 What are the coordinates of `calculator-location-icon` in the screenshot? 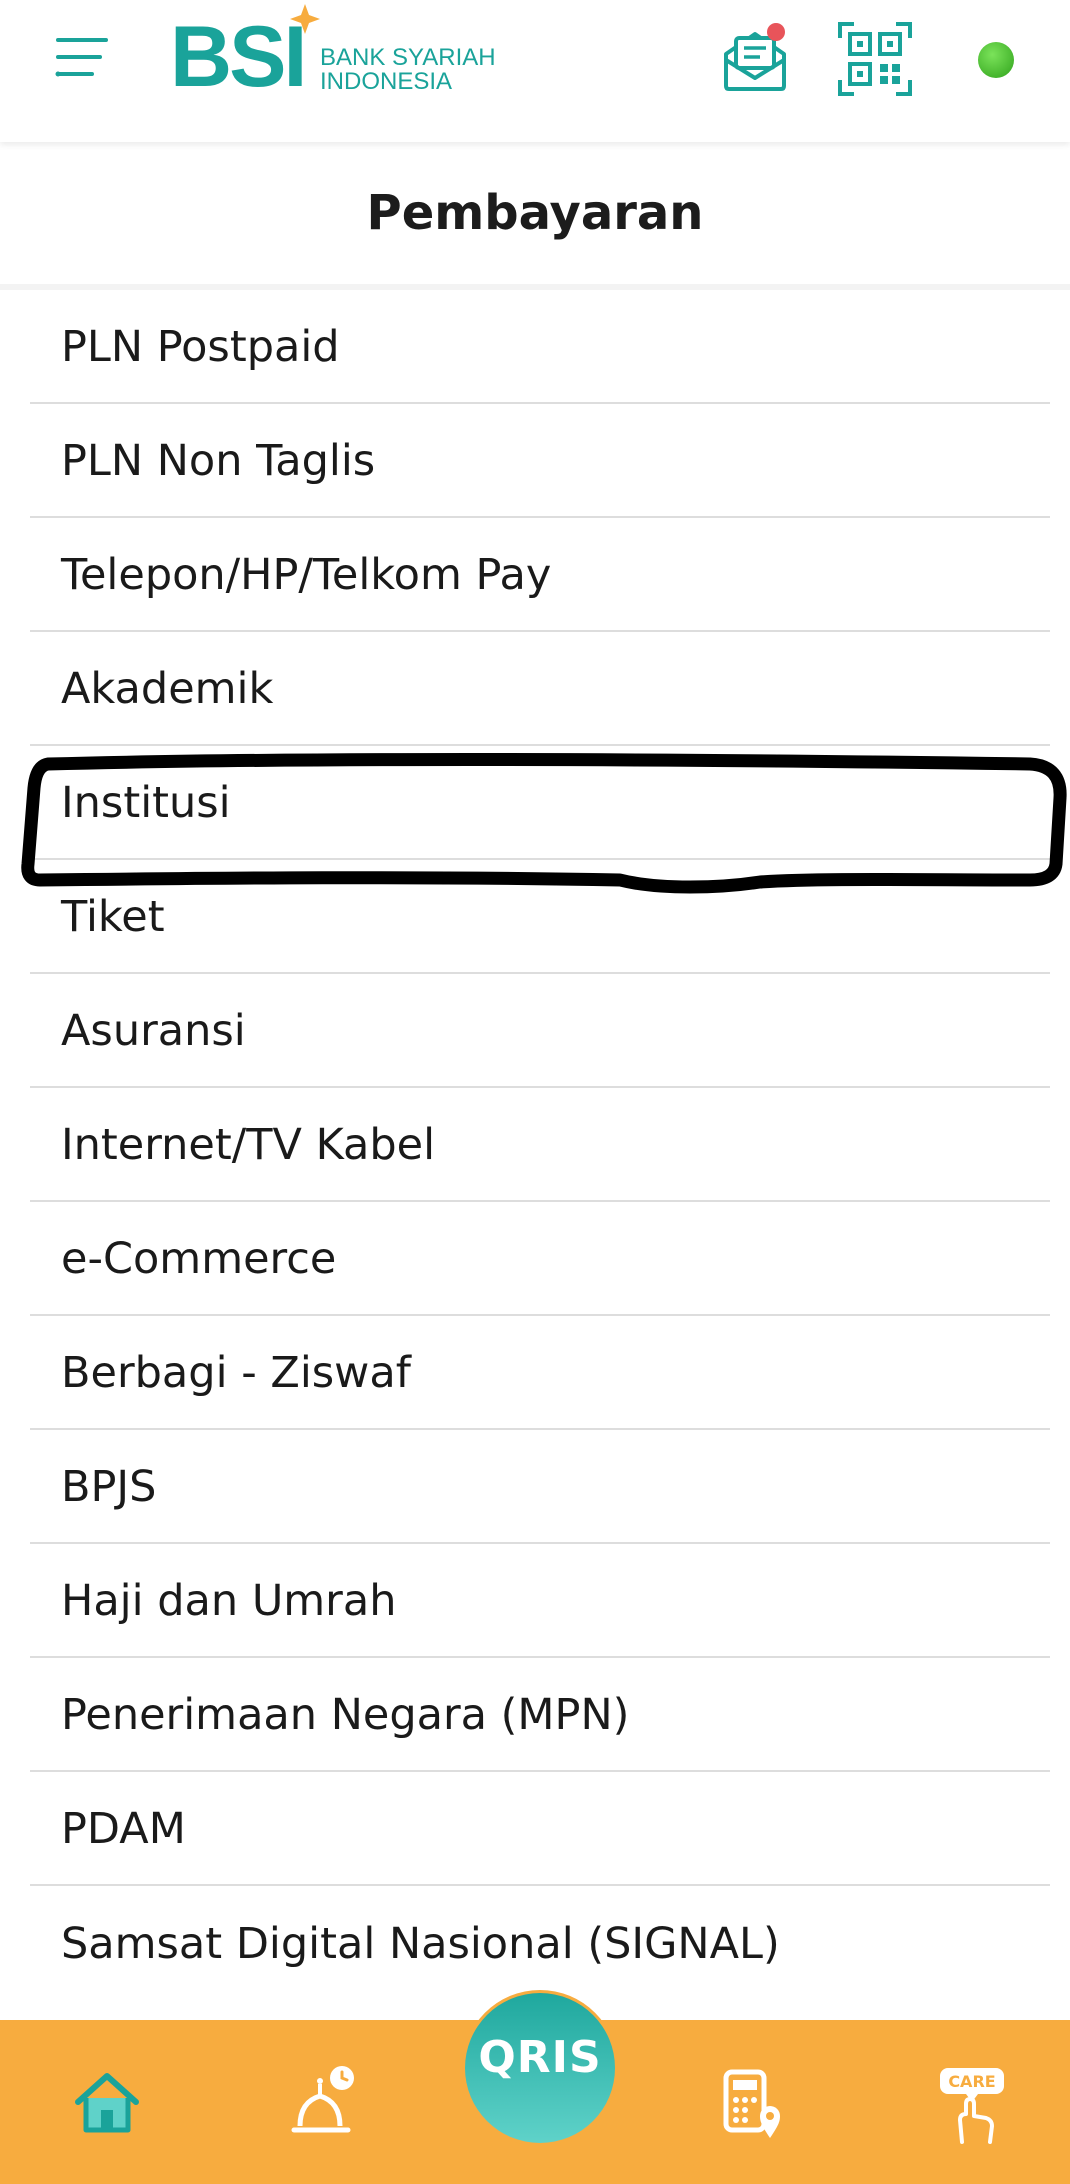 It's located at (755, 2103).